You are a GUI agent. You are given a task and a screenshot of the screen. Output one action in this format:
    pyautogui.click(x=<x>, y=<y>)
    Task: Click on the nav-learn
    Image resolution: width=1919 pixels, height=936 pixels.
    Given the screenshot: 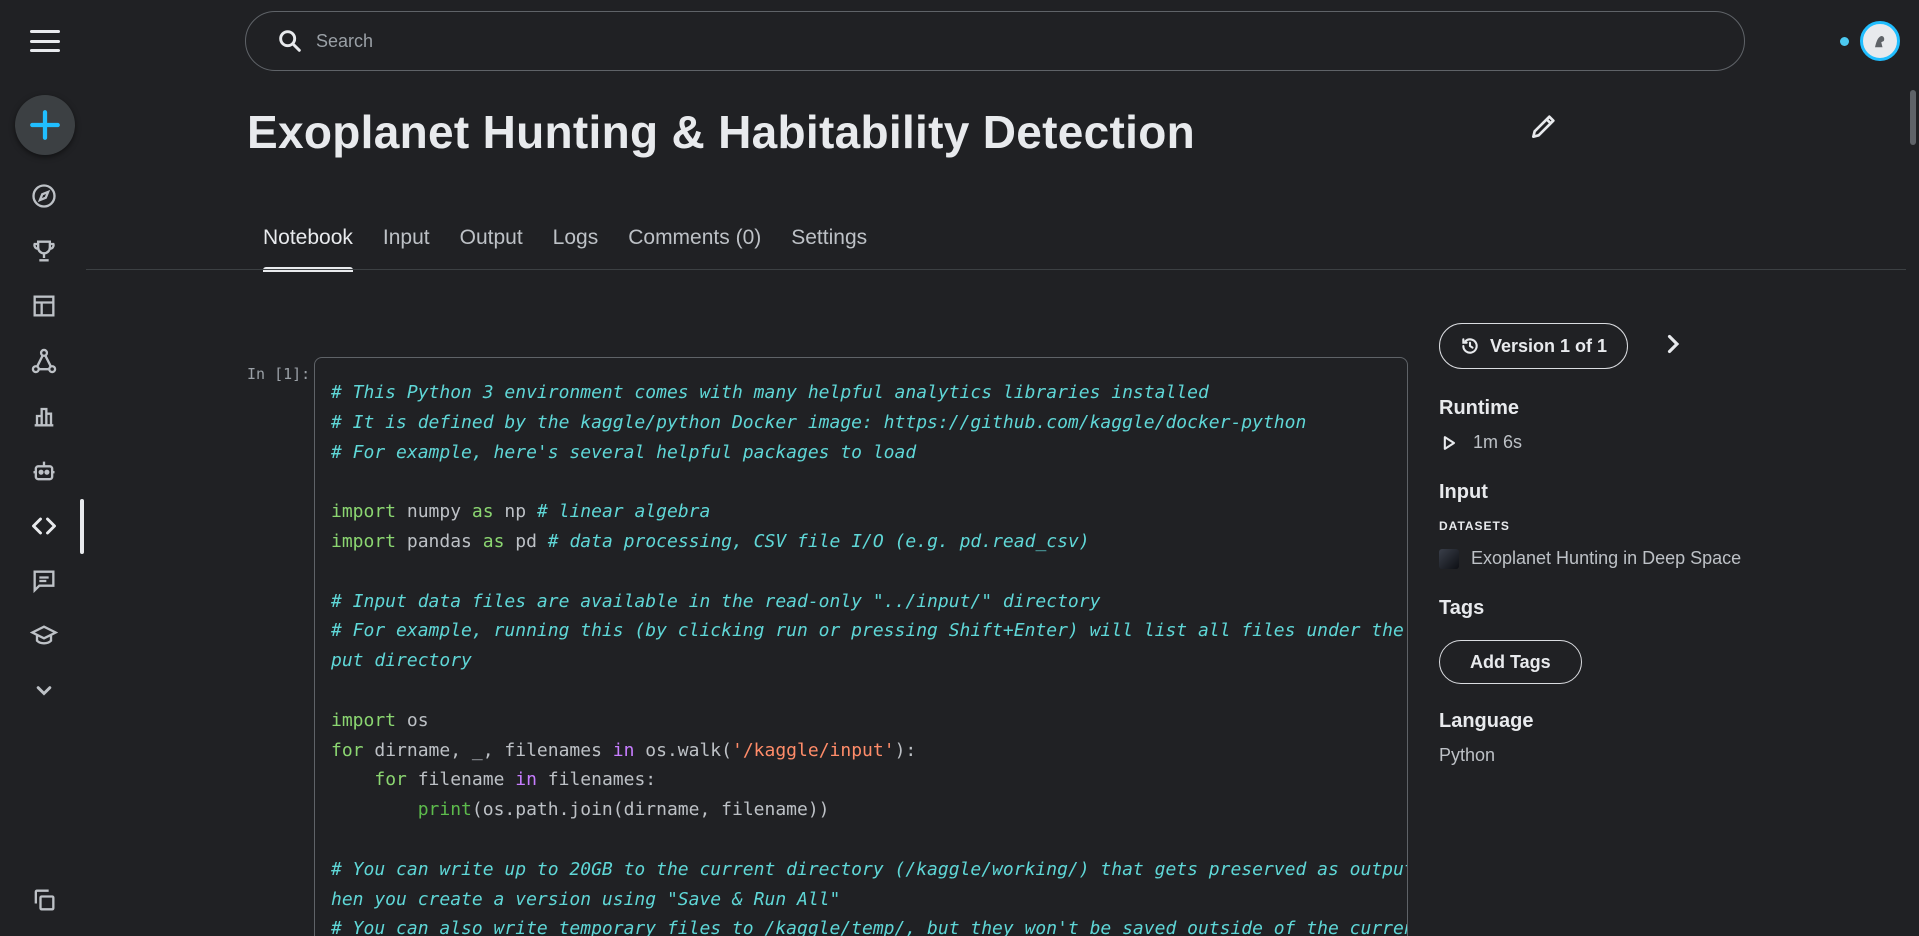 What is the action you would take?
    pyautogui.click(x=44, y=636)
    